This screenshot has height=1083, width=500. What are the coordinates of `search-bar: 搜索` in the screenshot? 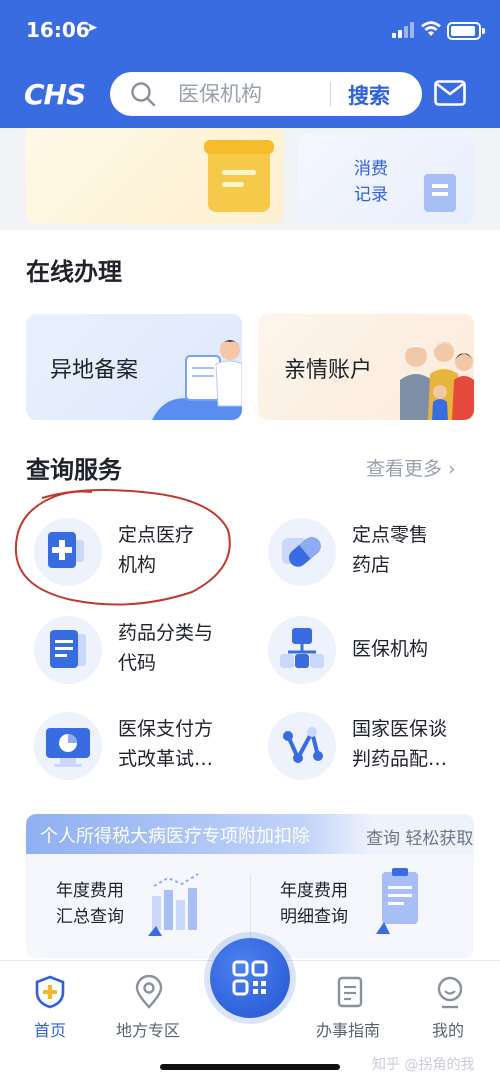 It's located at (266, 94).